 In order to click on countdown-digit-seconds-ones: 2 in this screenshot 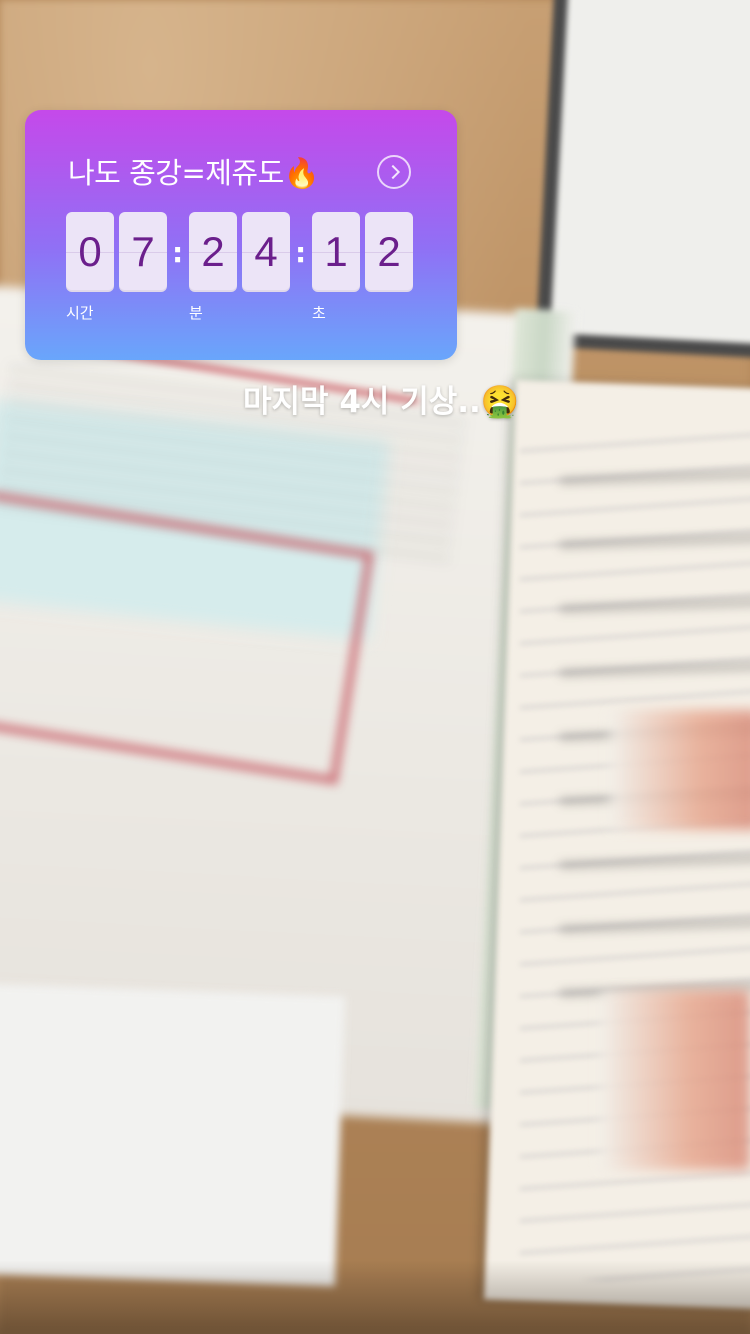, I will do `click(389, 252)`.